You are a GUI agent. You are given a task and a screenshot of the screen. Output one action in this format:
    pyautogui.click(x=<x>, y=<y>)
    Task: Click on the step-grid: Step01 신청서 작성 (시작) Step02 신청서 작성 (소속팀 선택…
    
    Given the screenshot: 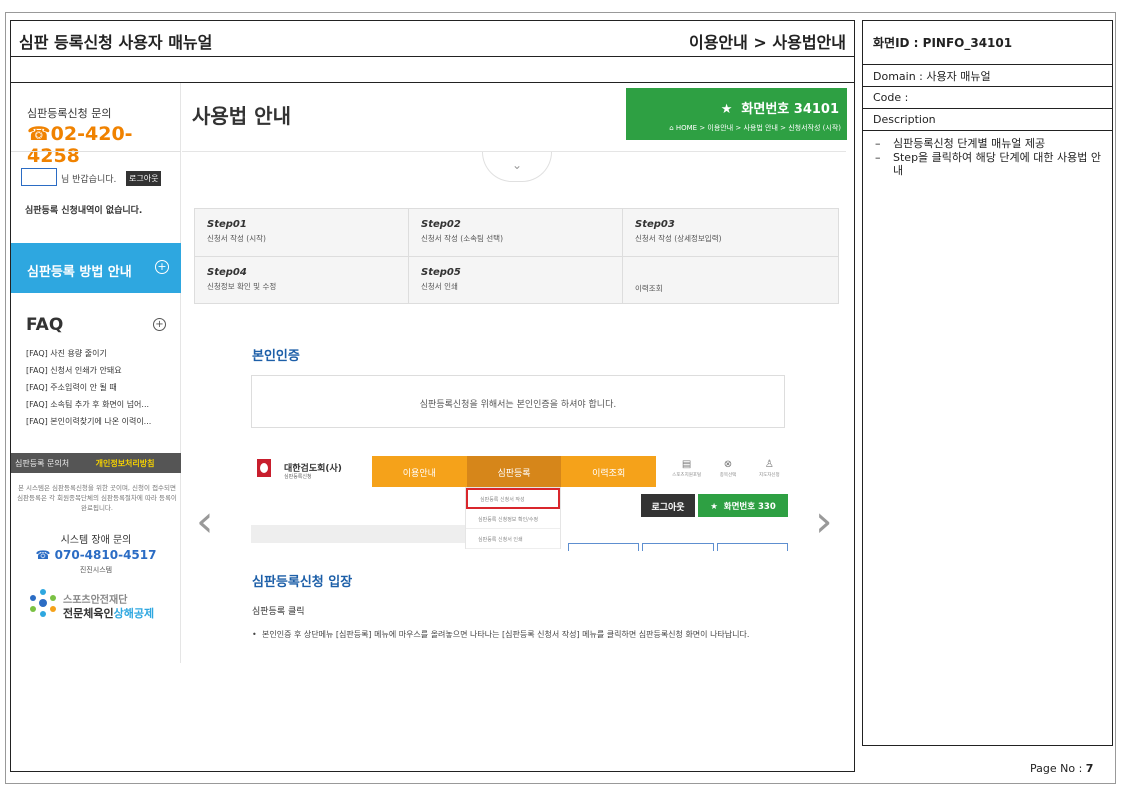 What is the action you would take?
    pyautogui.click(x=516, y=256)
    